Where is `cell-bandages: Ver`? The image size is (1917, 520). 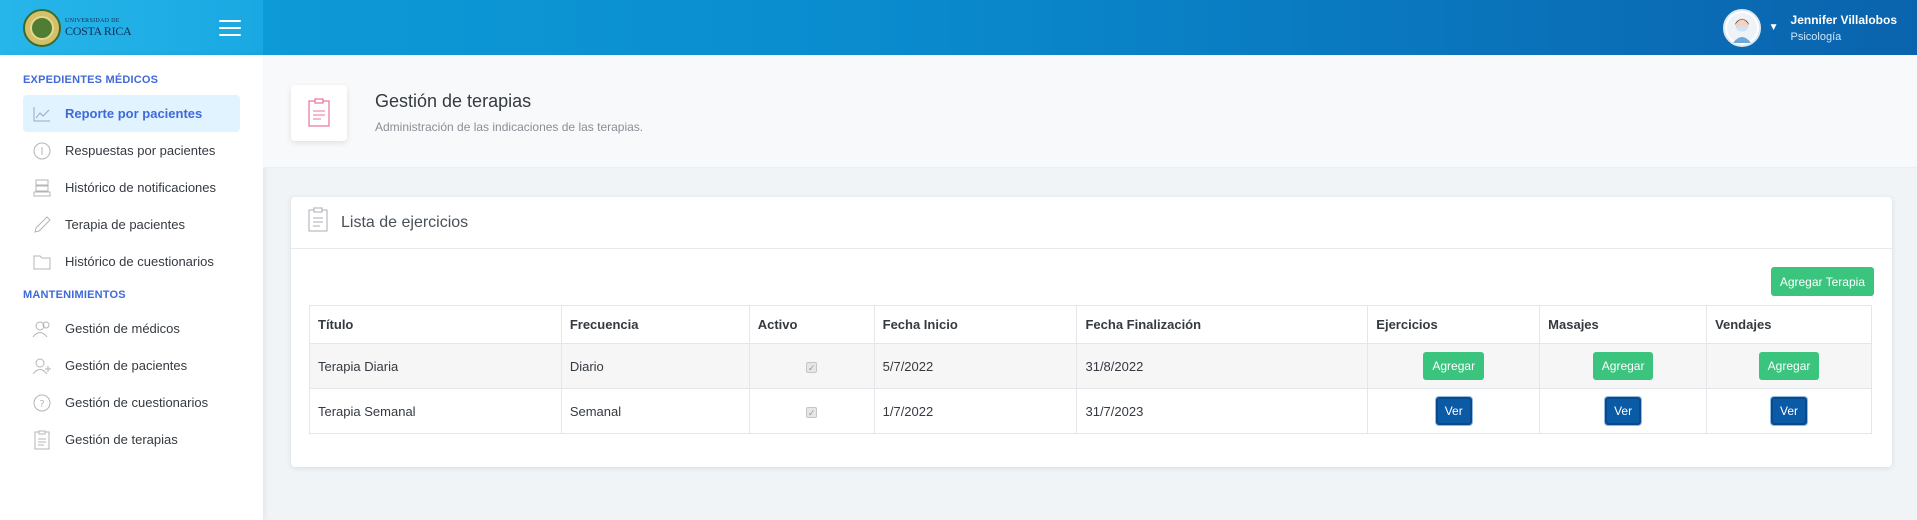
cell-bandages: Ver is located at coordinates (1789, 411).